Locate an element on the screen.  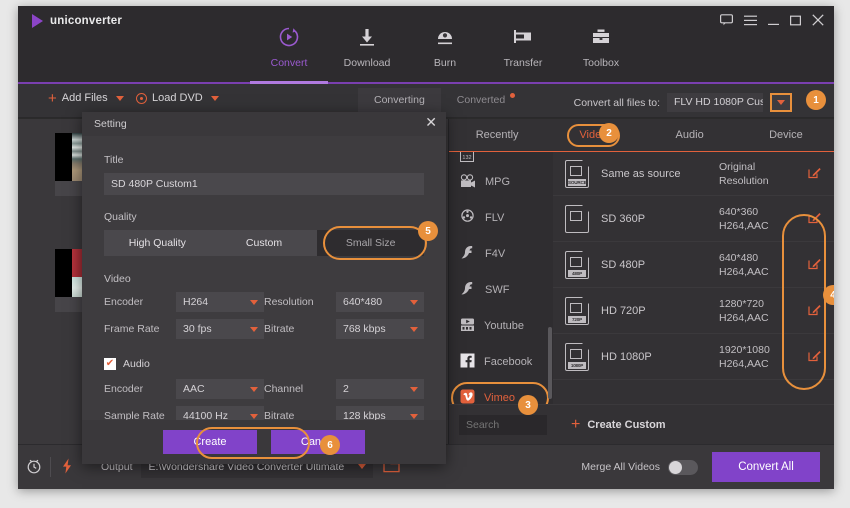
maximize-icon is located at coordinates (796, 22).